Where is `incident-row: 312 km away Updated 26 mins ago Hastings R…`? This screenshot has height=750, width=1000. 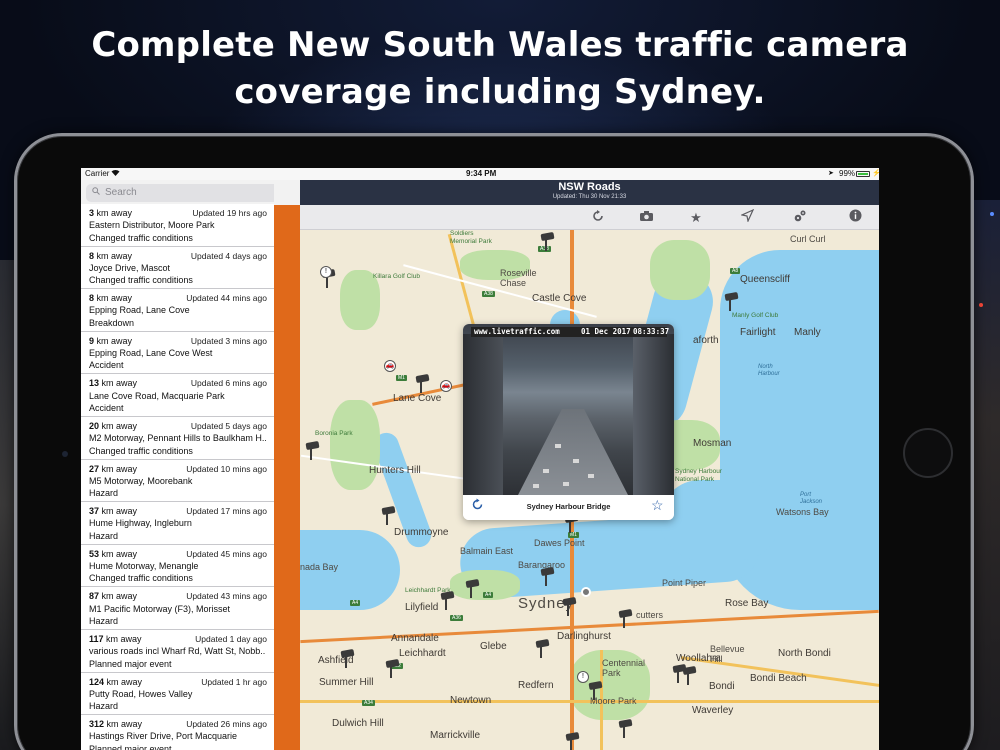
incident-row: 312 km away Updated 26 mins ago Hastings R… is located at coordinates (177, 732).